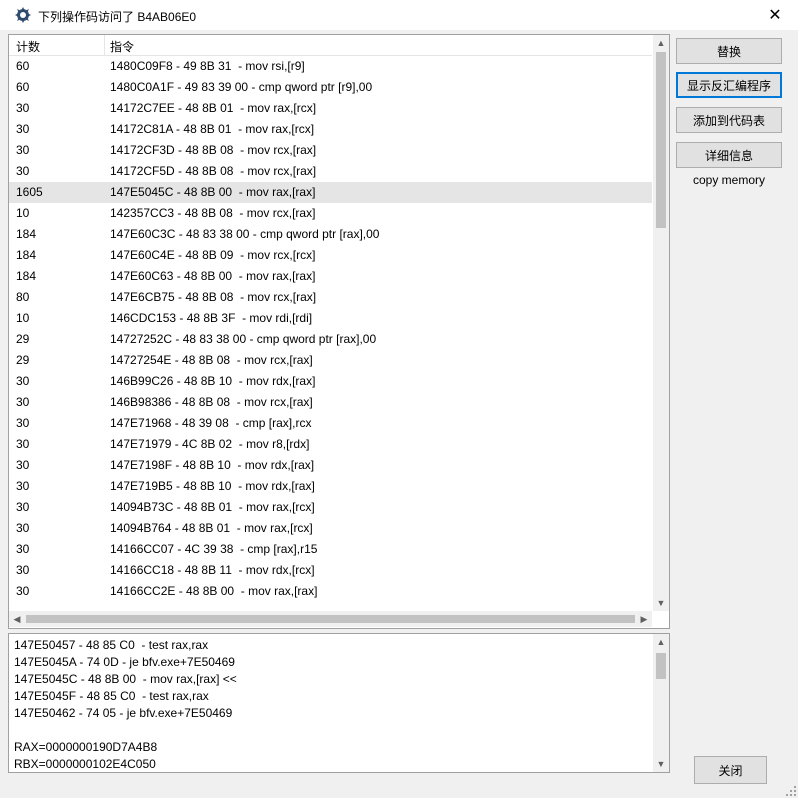 This screenshot has height=798, width=798. What do you see at coordinates (330, 549) in the screenshot?
I see `table-row: 30 14166CC07 - 4C 39 38 - cmp [rax],r15` at bounding box center [330, 549].